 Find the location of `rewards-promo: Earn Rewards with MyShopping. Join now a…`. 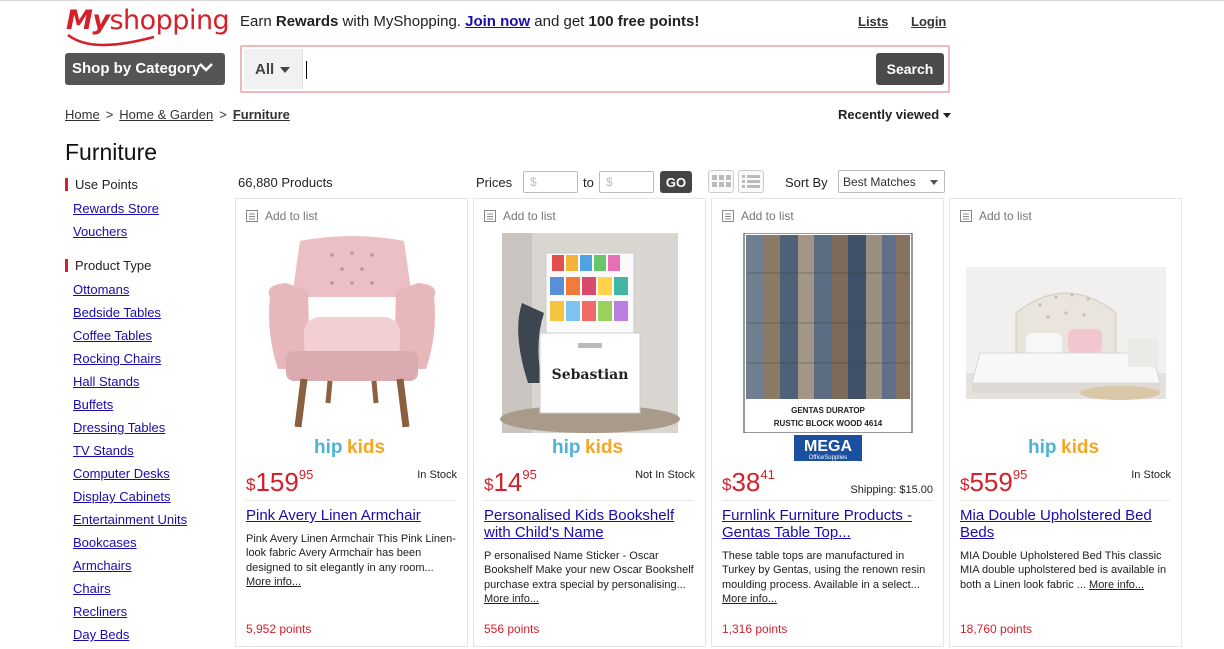

rewards-promo: Earn Rewards with MyShopping. Join now a… is located at coordinates (470, 21).